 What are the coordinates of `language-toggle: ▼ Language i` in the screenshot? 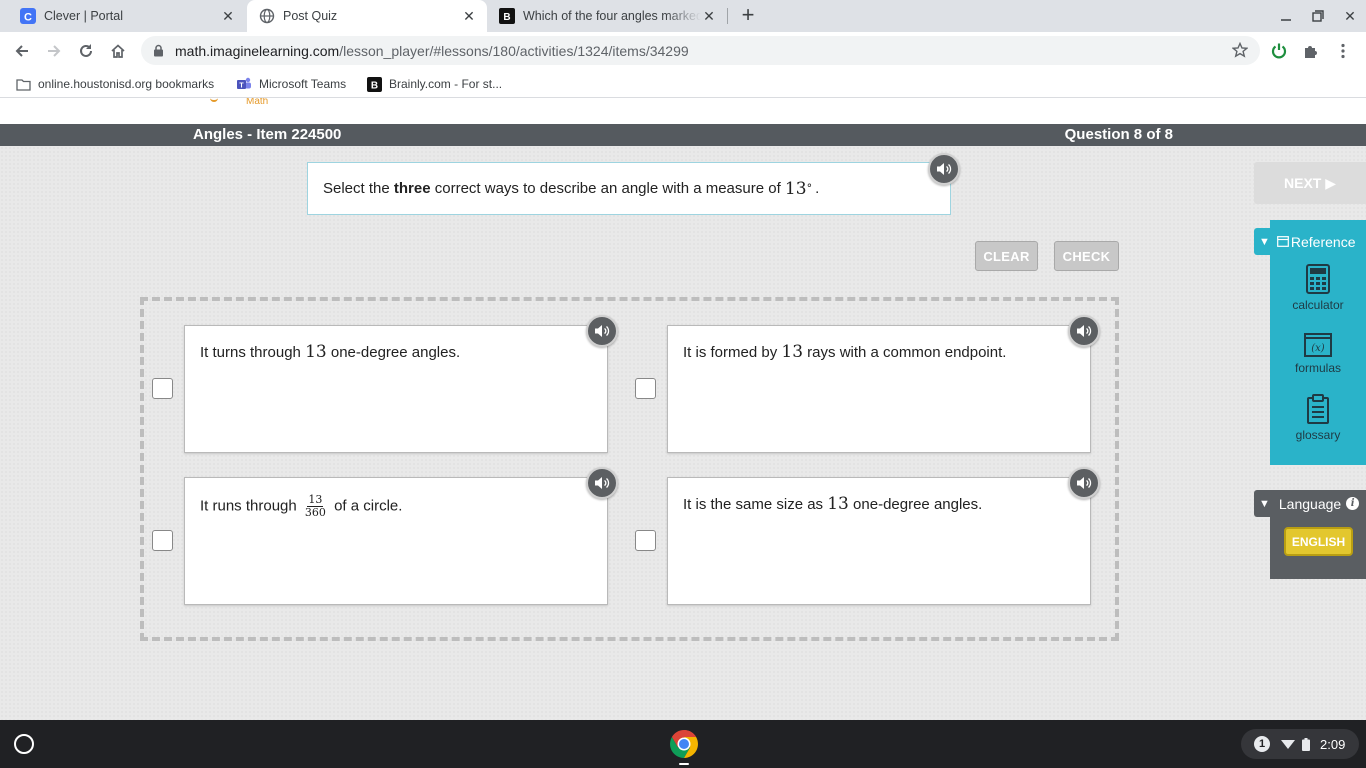 It's located at (1310, 503).